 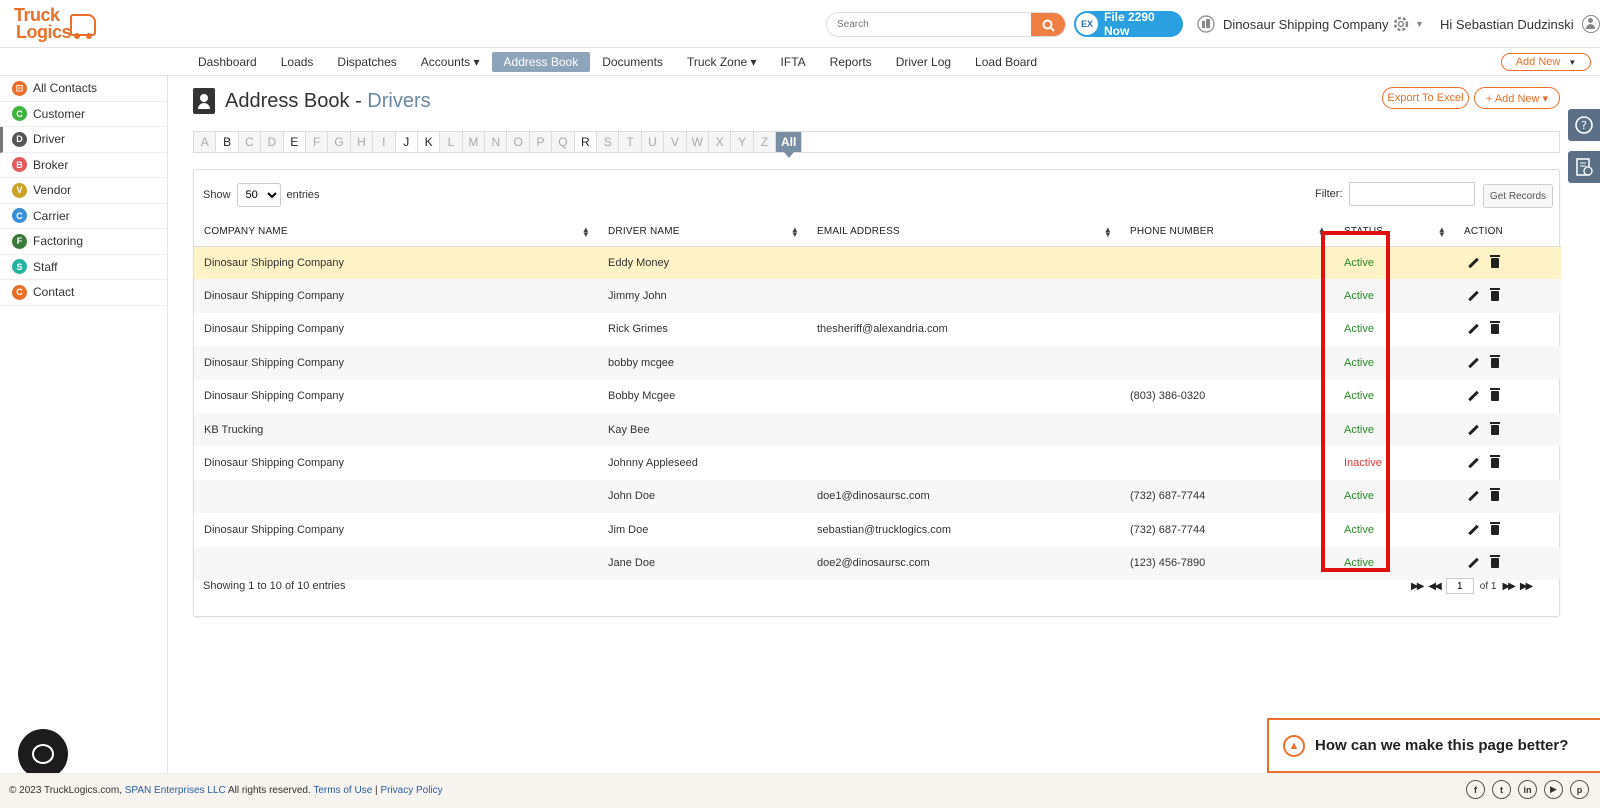 What do you see at coordinates (83, 191) in the screenshot?
I see `sidebar-item-vendor: V Vendor` at bounding box center [83, 191].